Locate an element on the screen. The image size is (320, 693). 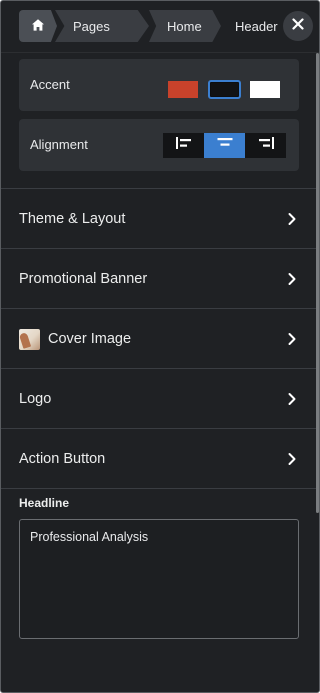
align-right-button is located at coordinates (265, 145).